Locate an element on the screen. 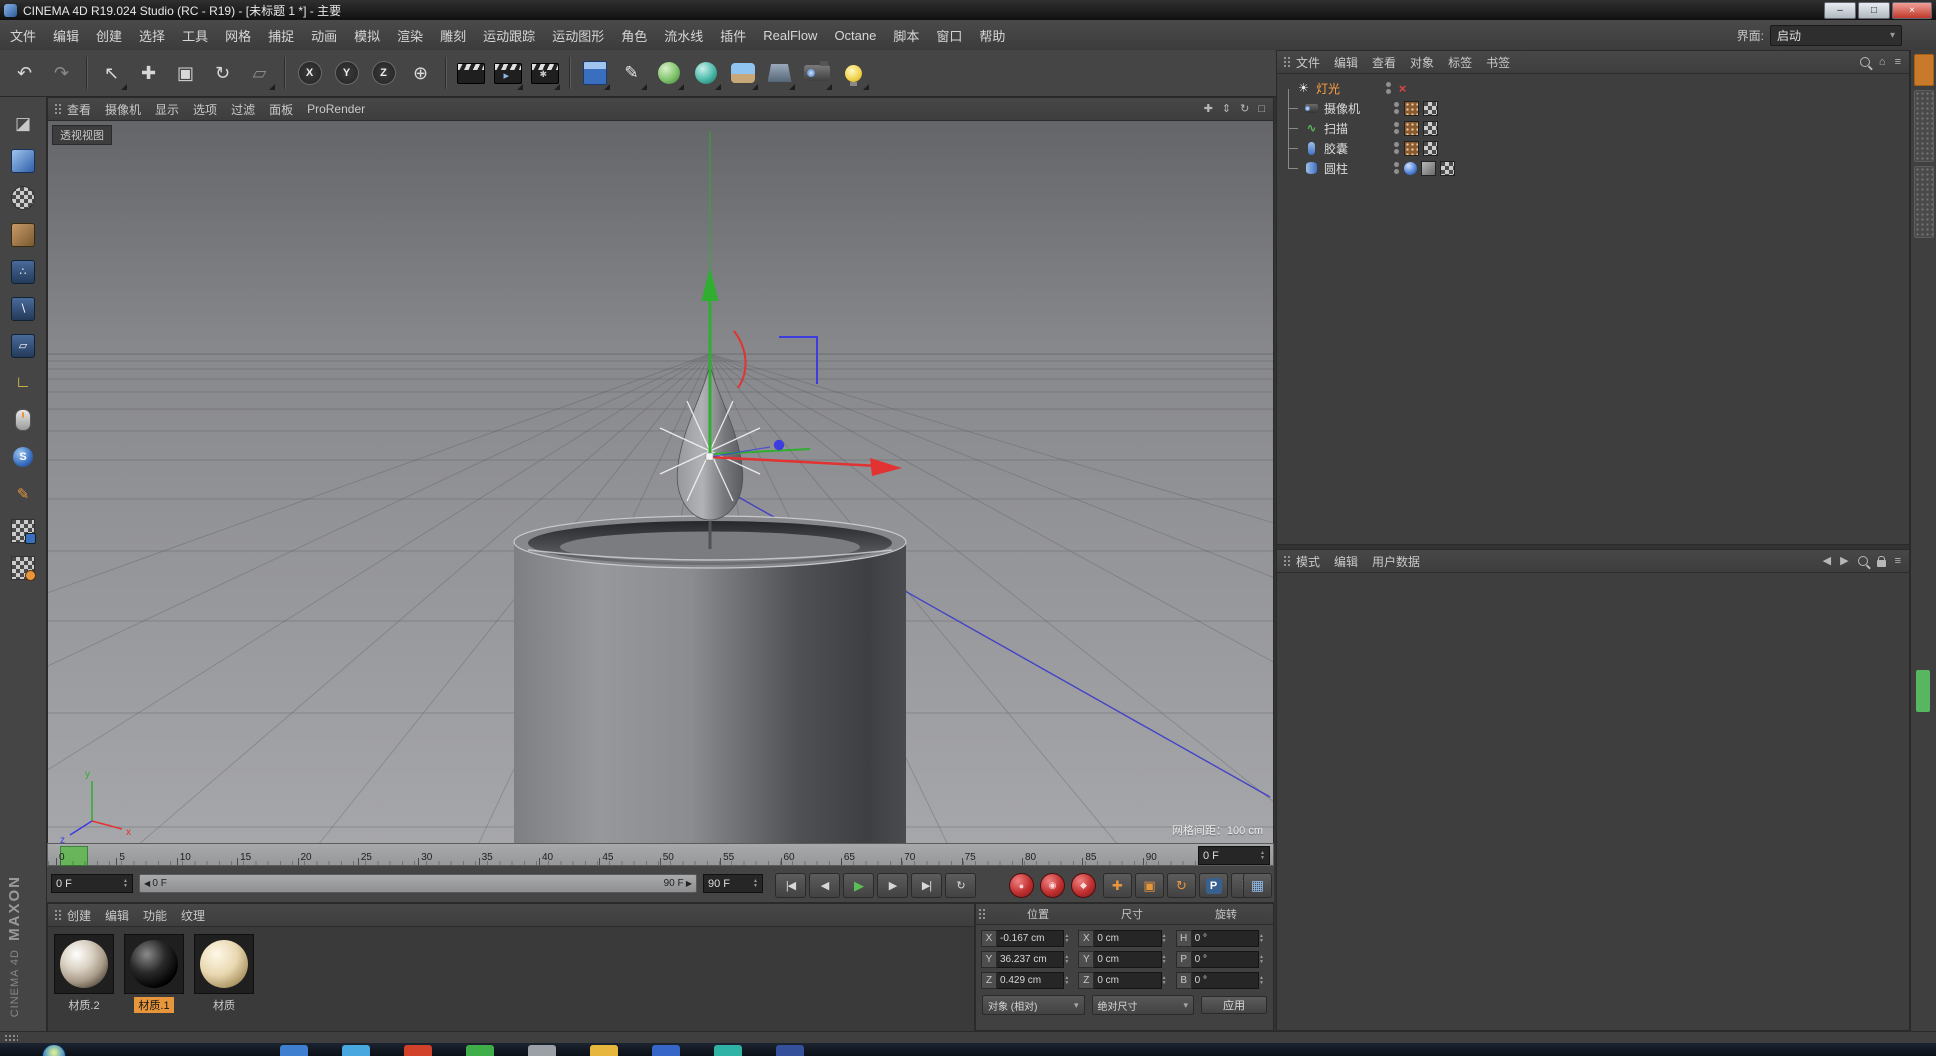 This screenshot has width=1936, height=1056. object-row: 摄像机 is located at coordinates (1593, 103).